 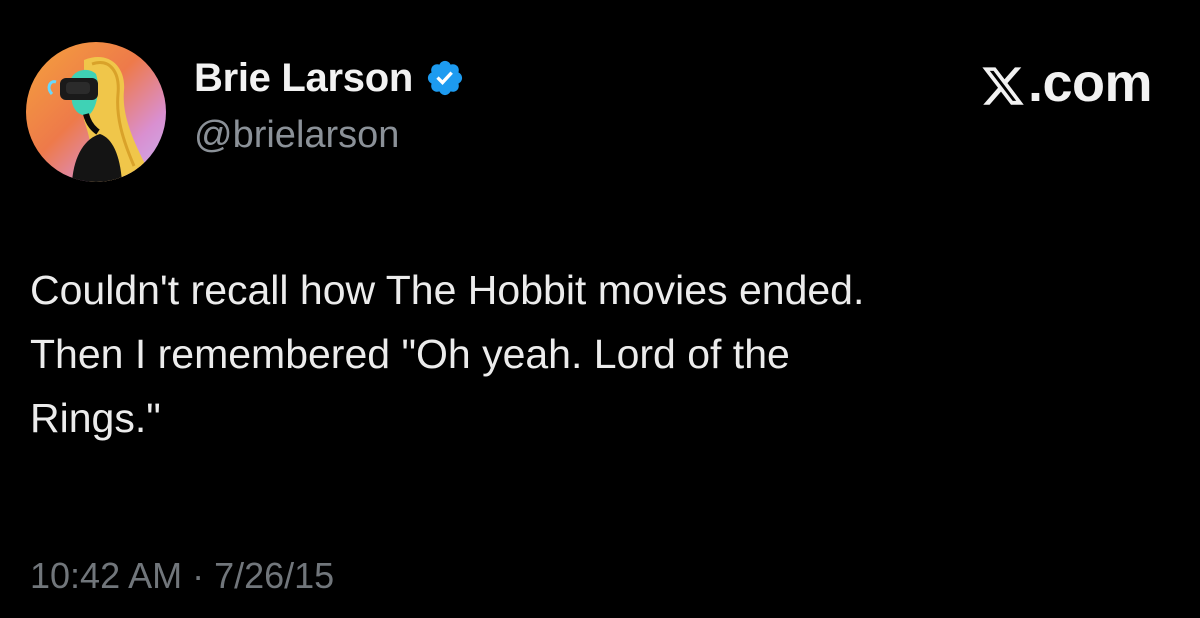 I want to click on author-handle: @brielarson, so click(x=329, y=135).